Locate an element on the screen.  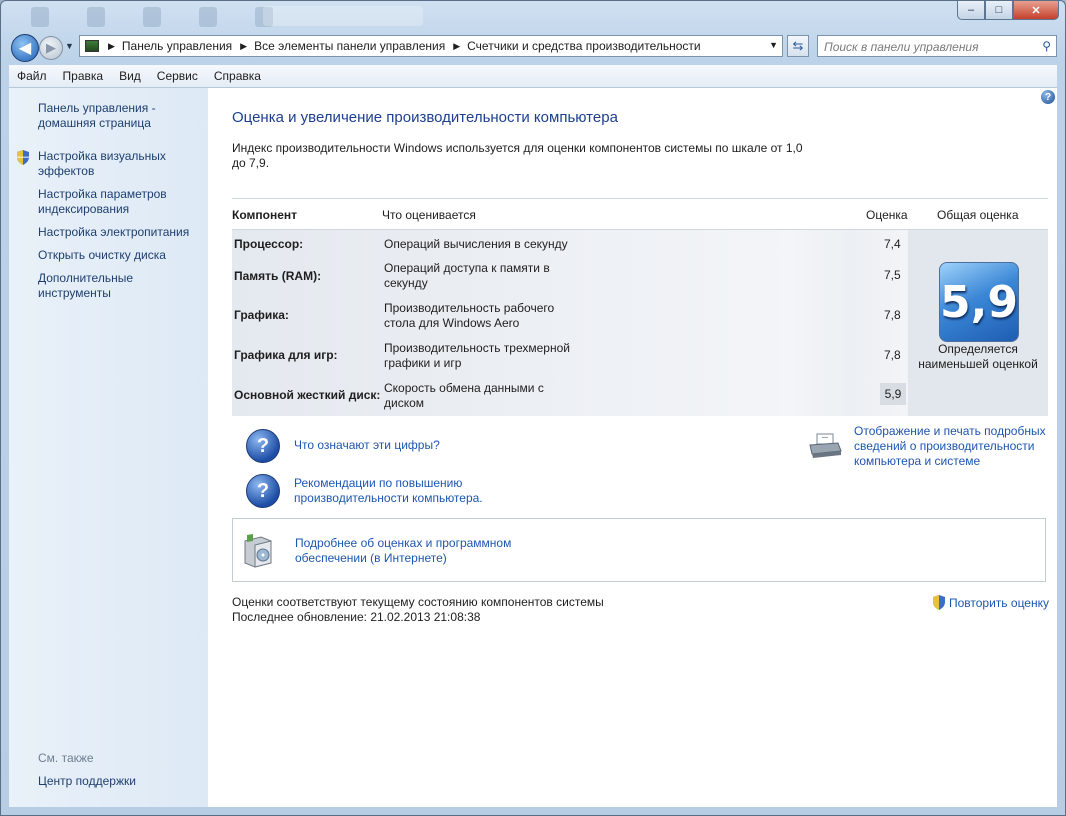
menu-bar: Файл Правка Вид Сервис Справка is located at coordinates (533, 76).